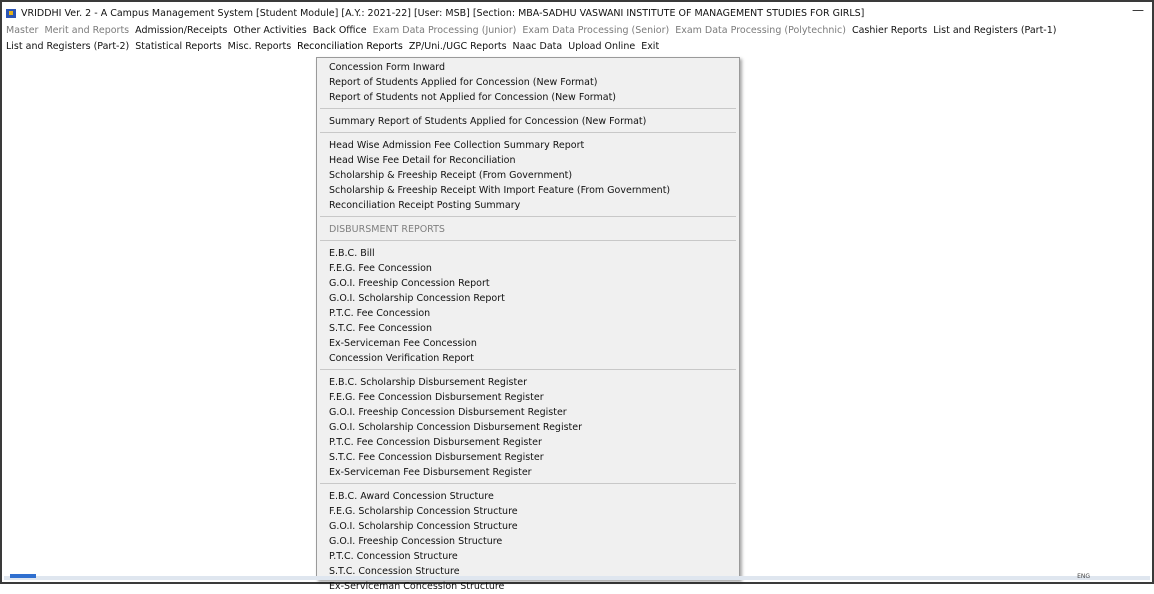 This screenshot has height=594, width=1154. What do you see at coordinates (595, 30) in the screenshot?
I see `menu-exam-data-processing-senior: Exam Data Processing (Senior)` at bounding box center [595, 30].